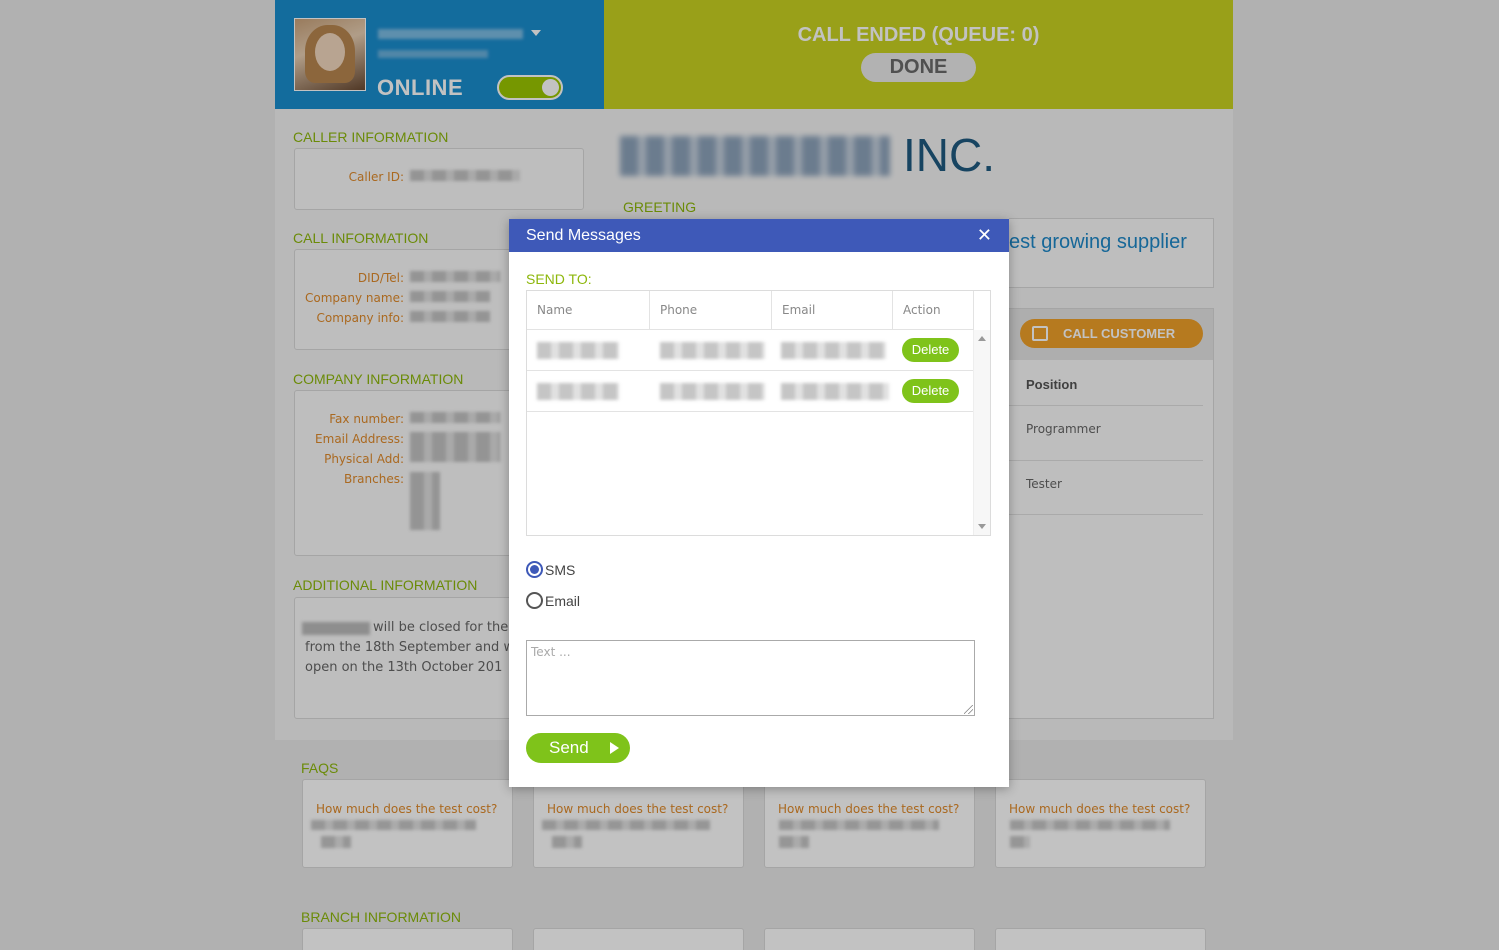 This screenshot has width=1499, height=950. What do you see at coordinates (982, 526) in the screenshot?
I see `scroll-down-icon` at bounding box center [982, 526].